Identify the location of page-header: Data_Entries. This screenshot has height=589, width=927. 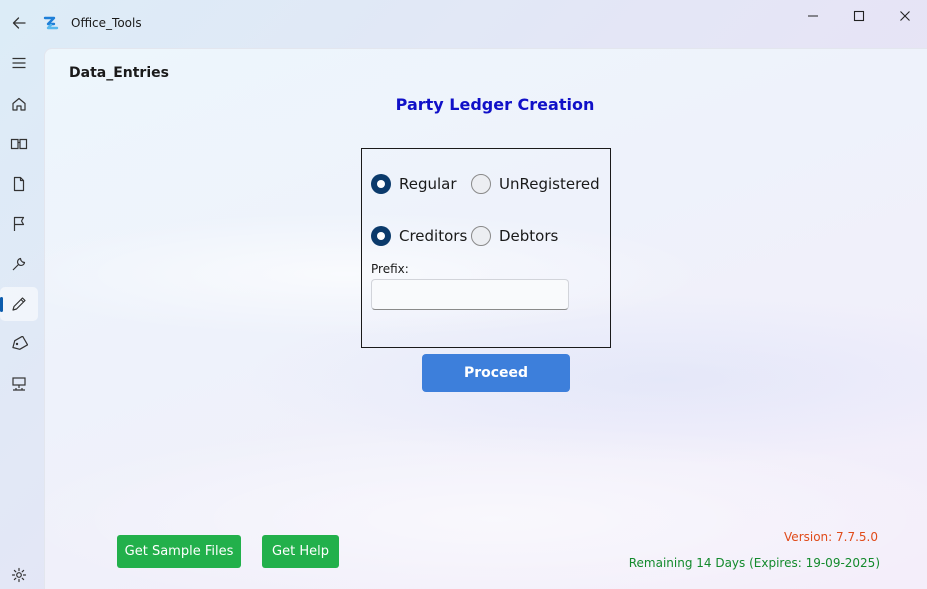
(119, 73).